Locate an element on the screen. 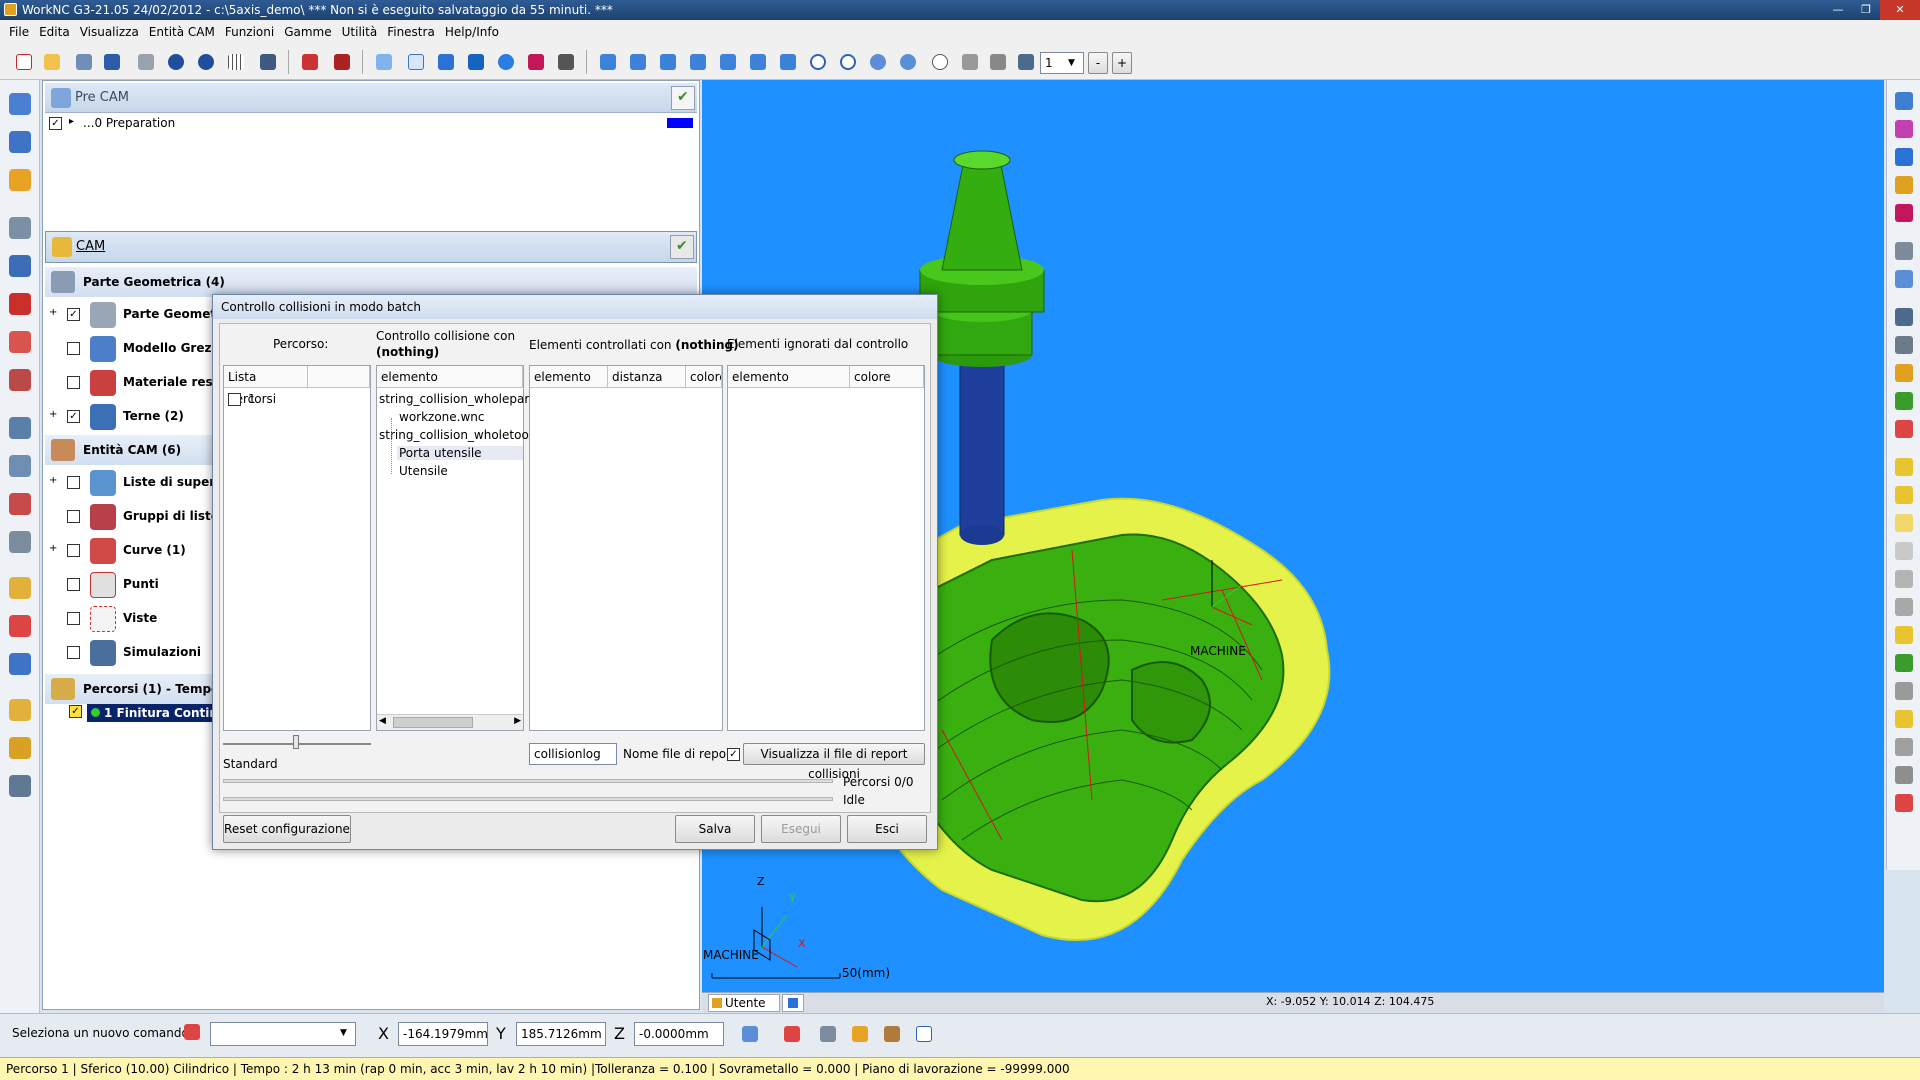 The image size is (1920, 1080). zoom-button is located at coordinates (848, 62).